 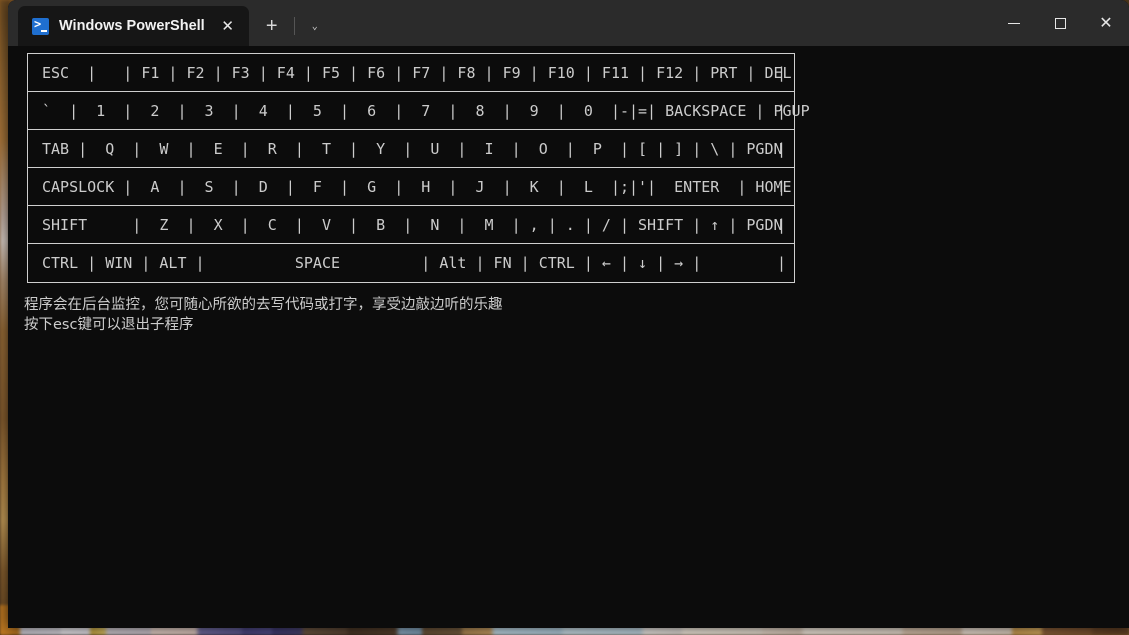 I want to click on tab-strip: Windows PowerShell ✕ + ⌄, so click(x=169, y=23).